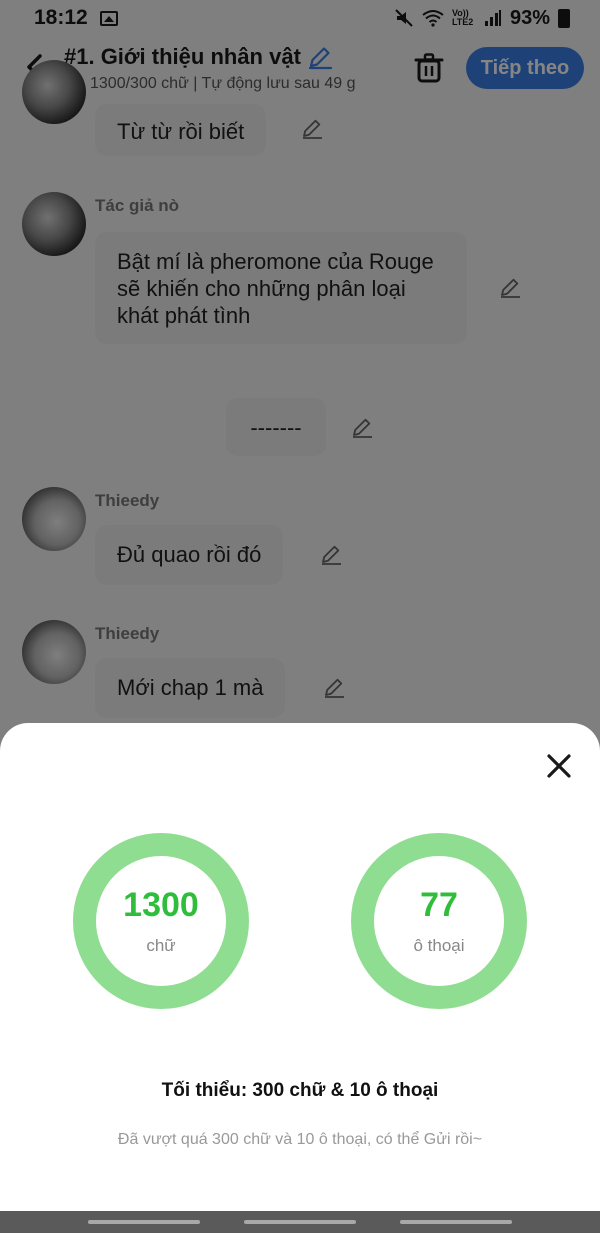  I want to click on nav-recents-handle, so click(144, 1222).